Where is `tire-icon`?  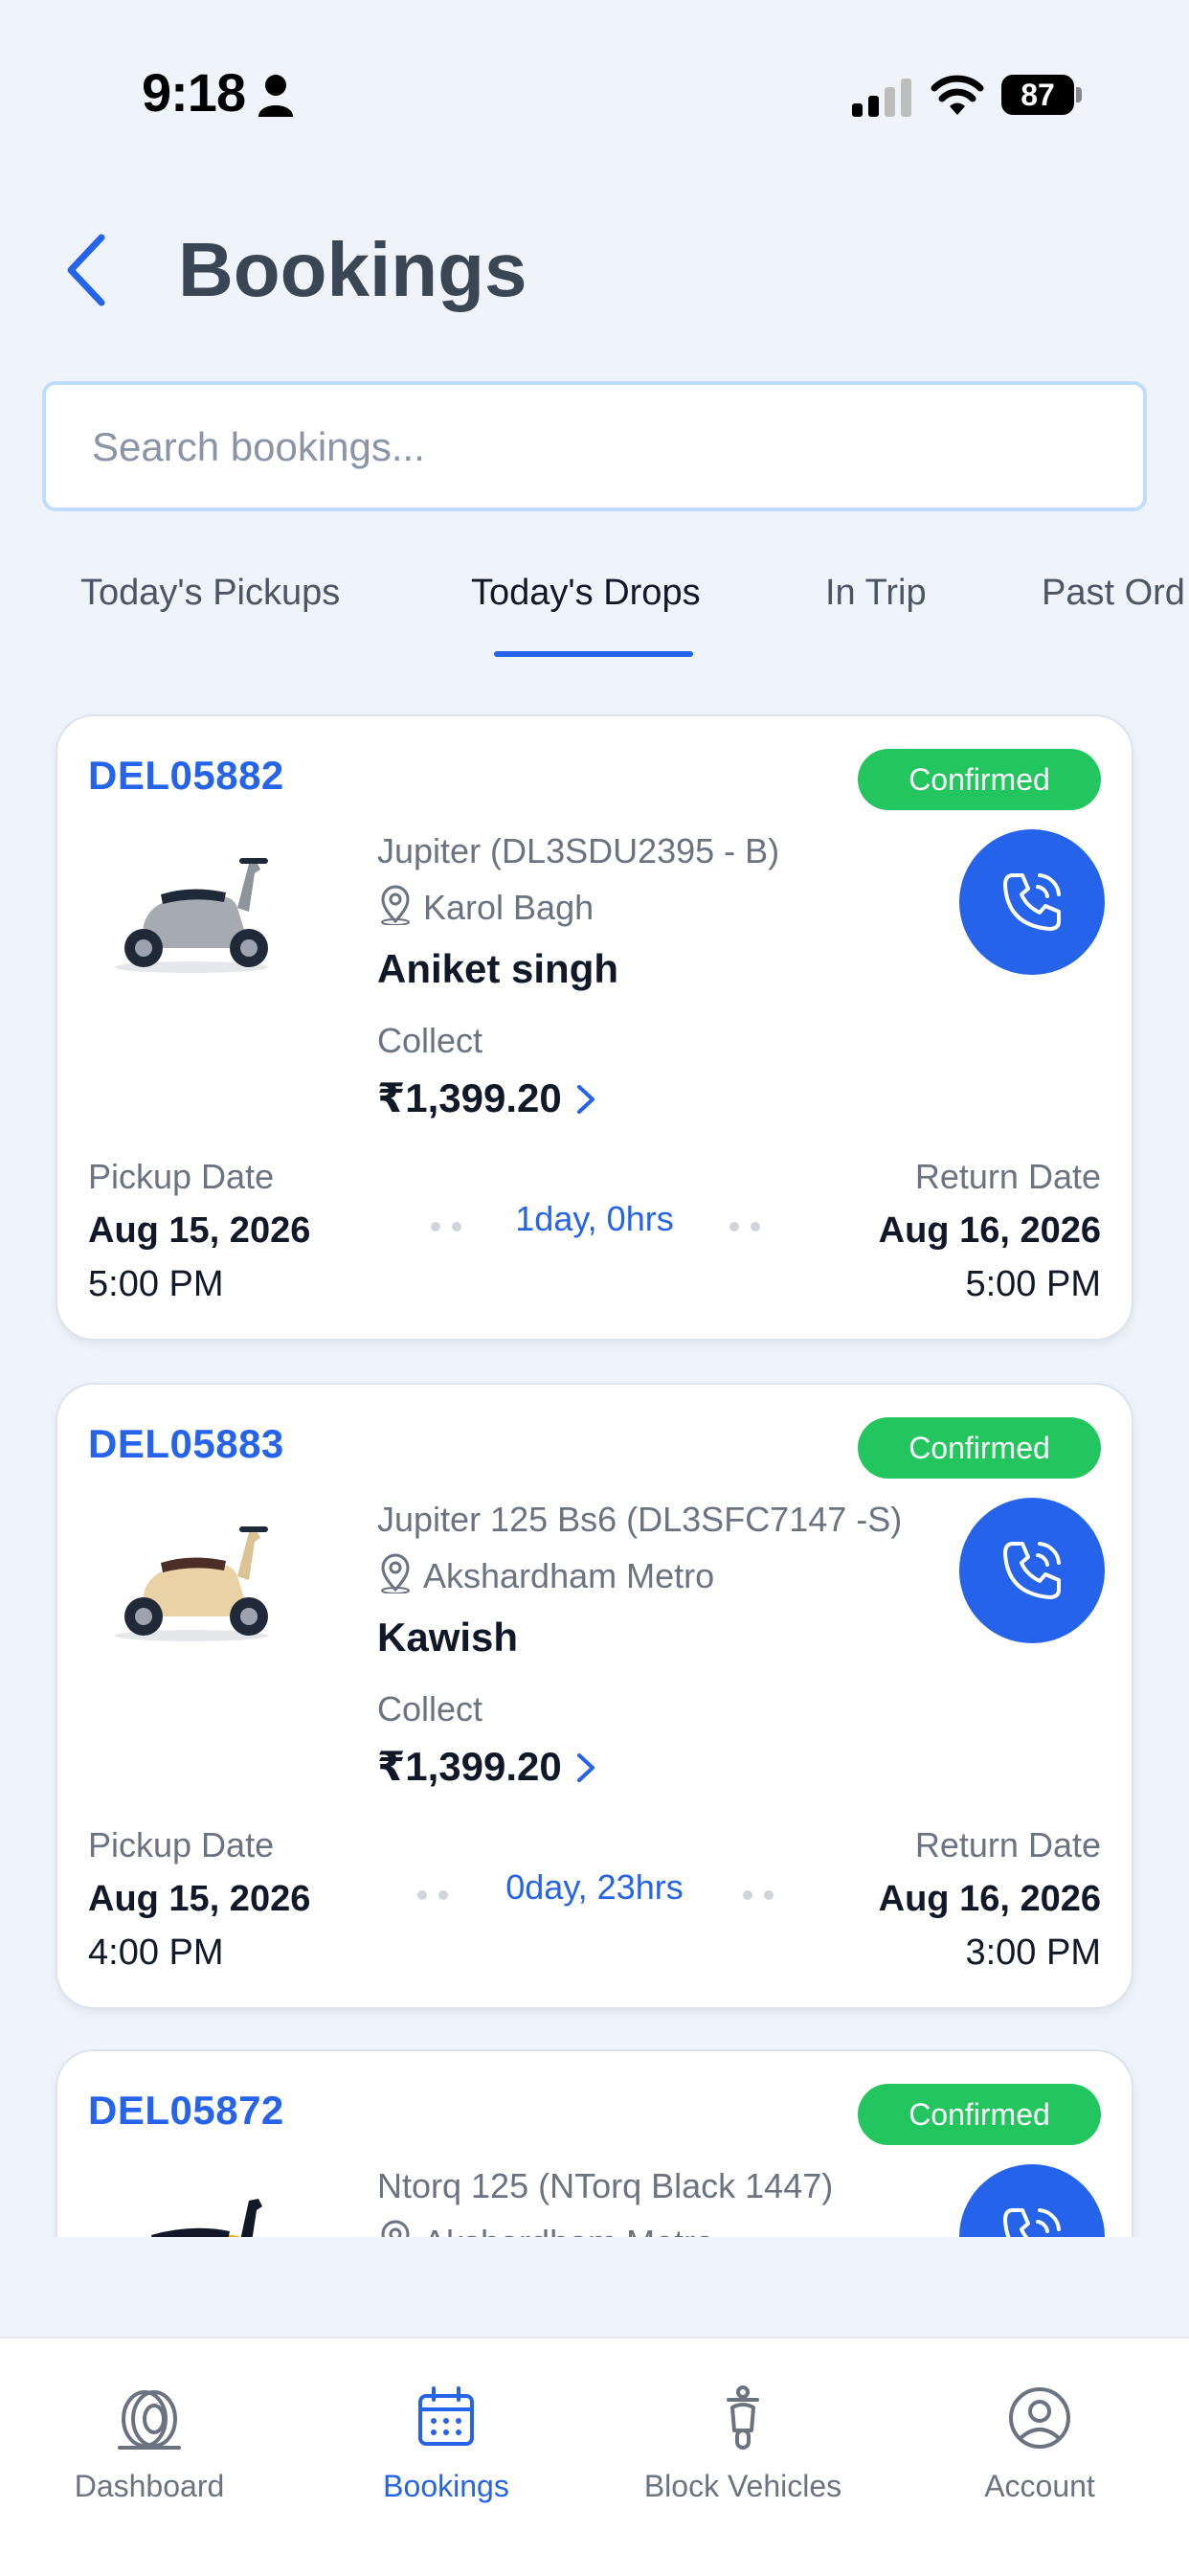 tire-icon is located at coordinates (149, 2420).